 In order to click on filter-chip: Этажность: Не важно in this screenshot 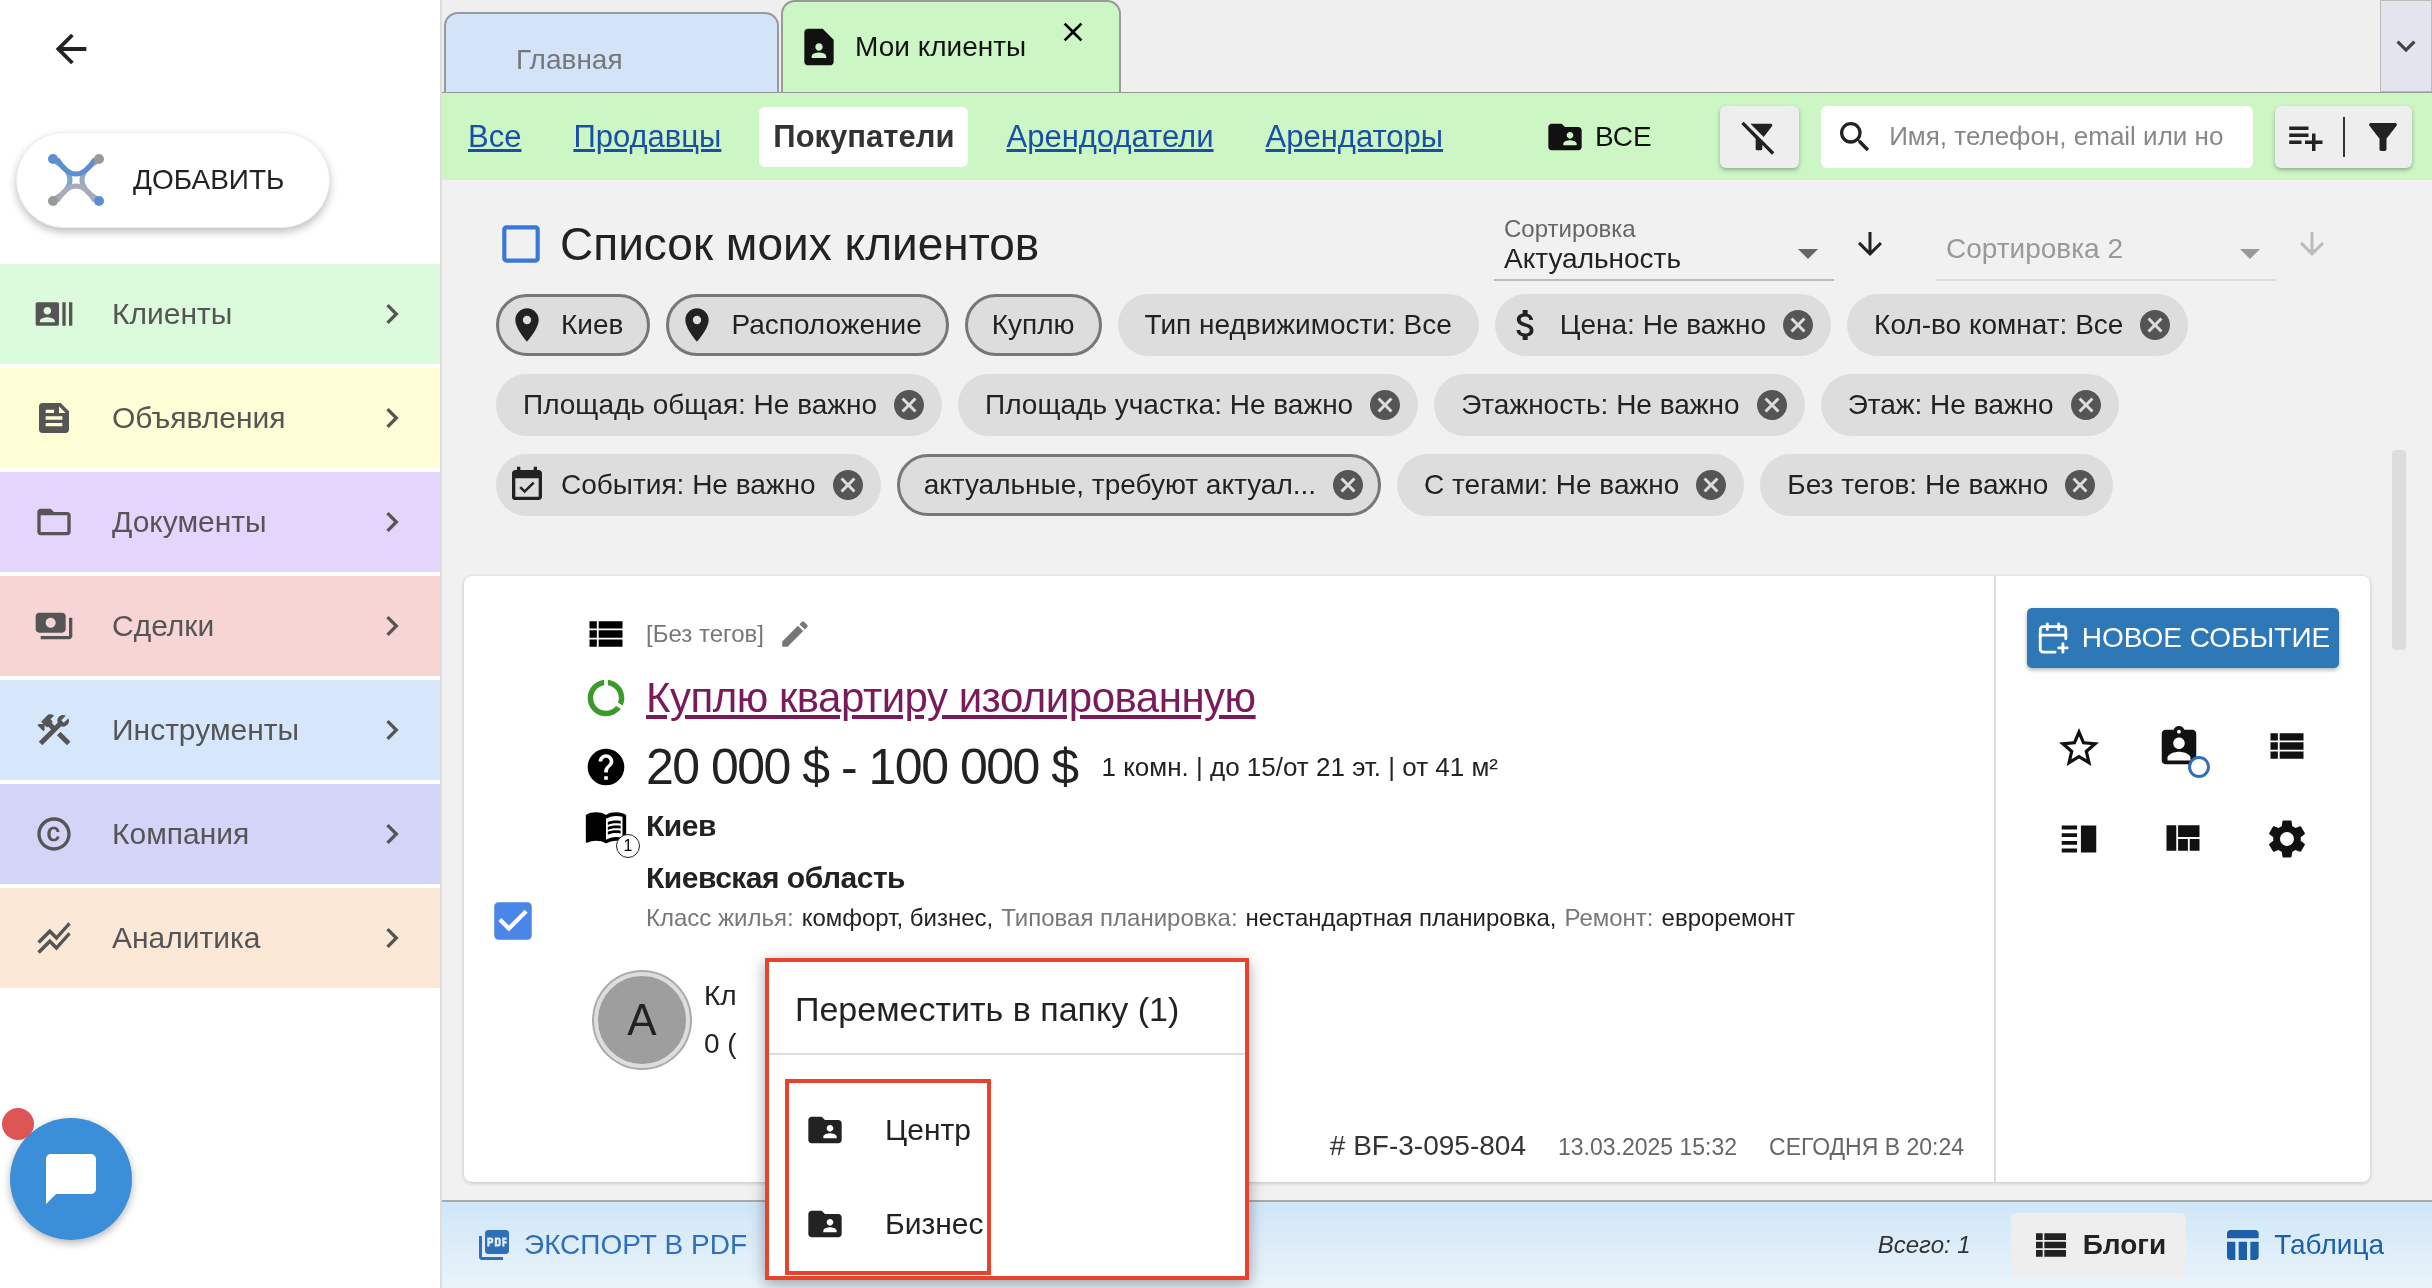, I will do `click(1619, 405)`.